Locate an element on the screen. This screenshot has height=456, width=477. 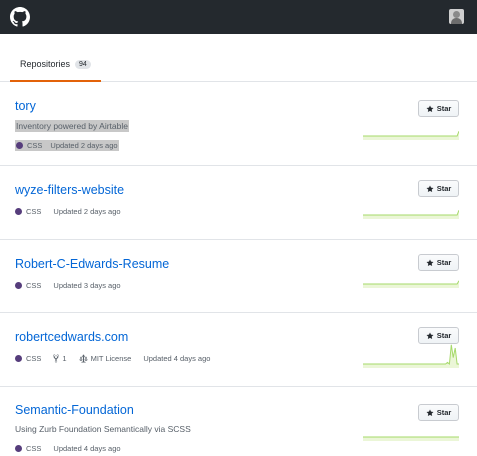
repo-forks: 1 is located at coordinates (60, 358).